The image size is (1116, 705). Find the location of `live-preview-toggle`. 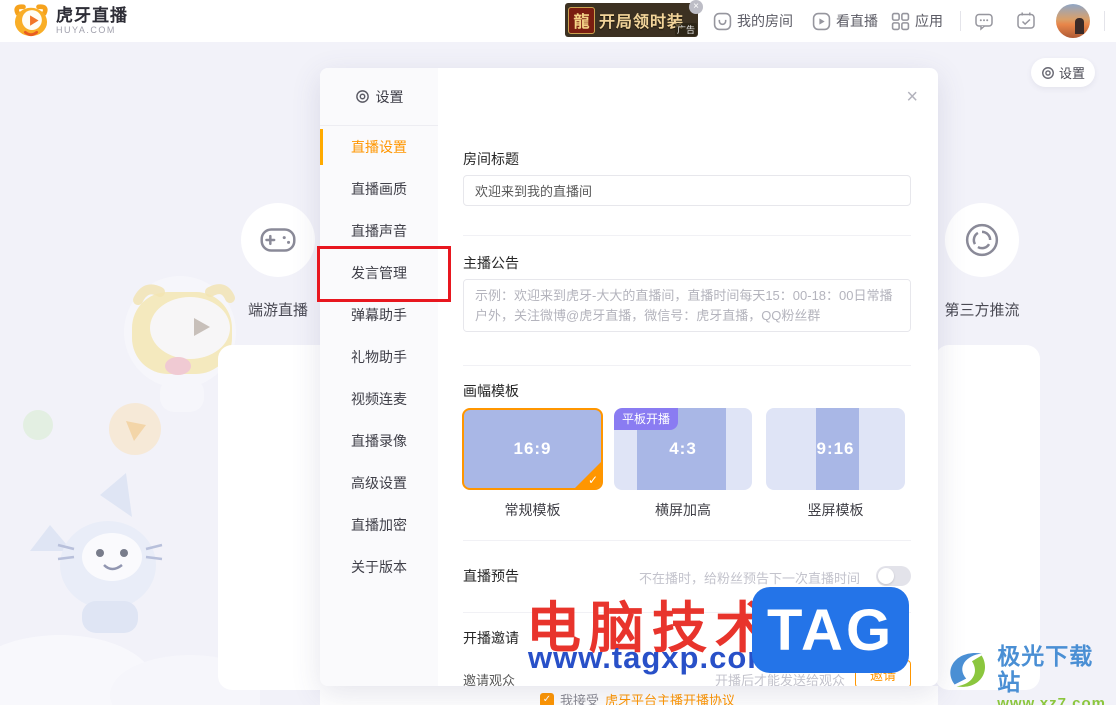

live-preview-toggle is located at coordinates (893, 576).